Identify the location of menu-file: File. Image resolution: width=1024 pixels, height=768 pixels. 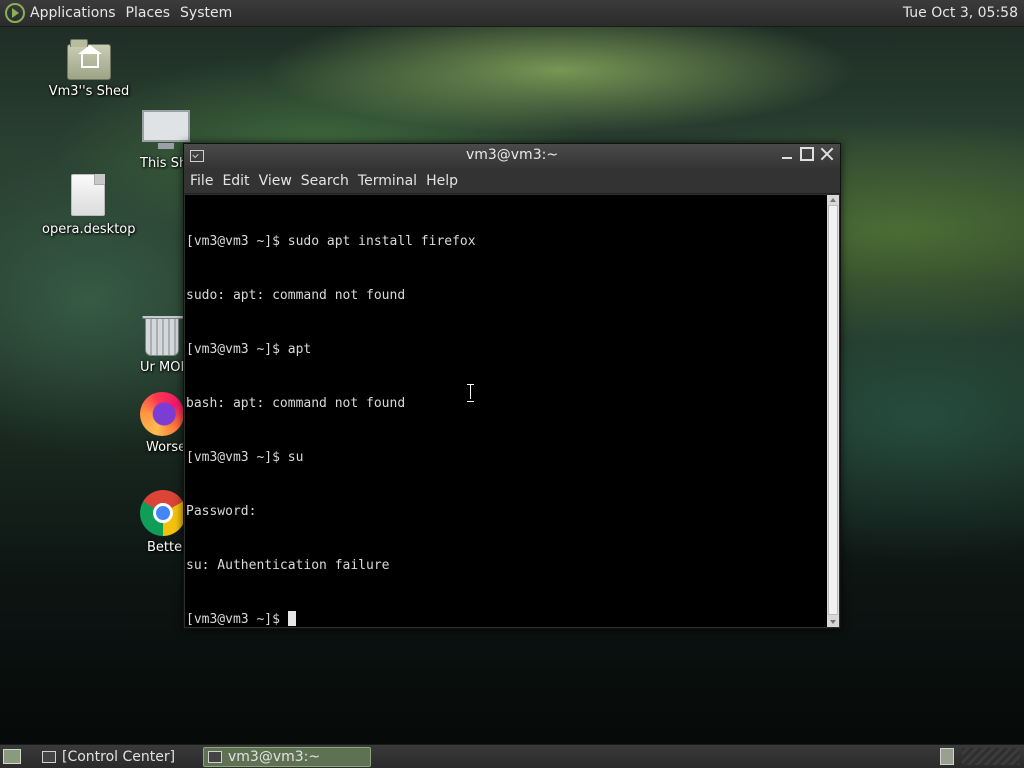
(201, 181).